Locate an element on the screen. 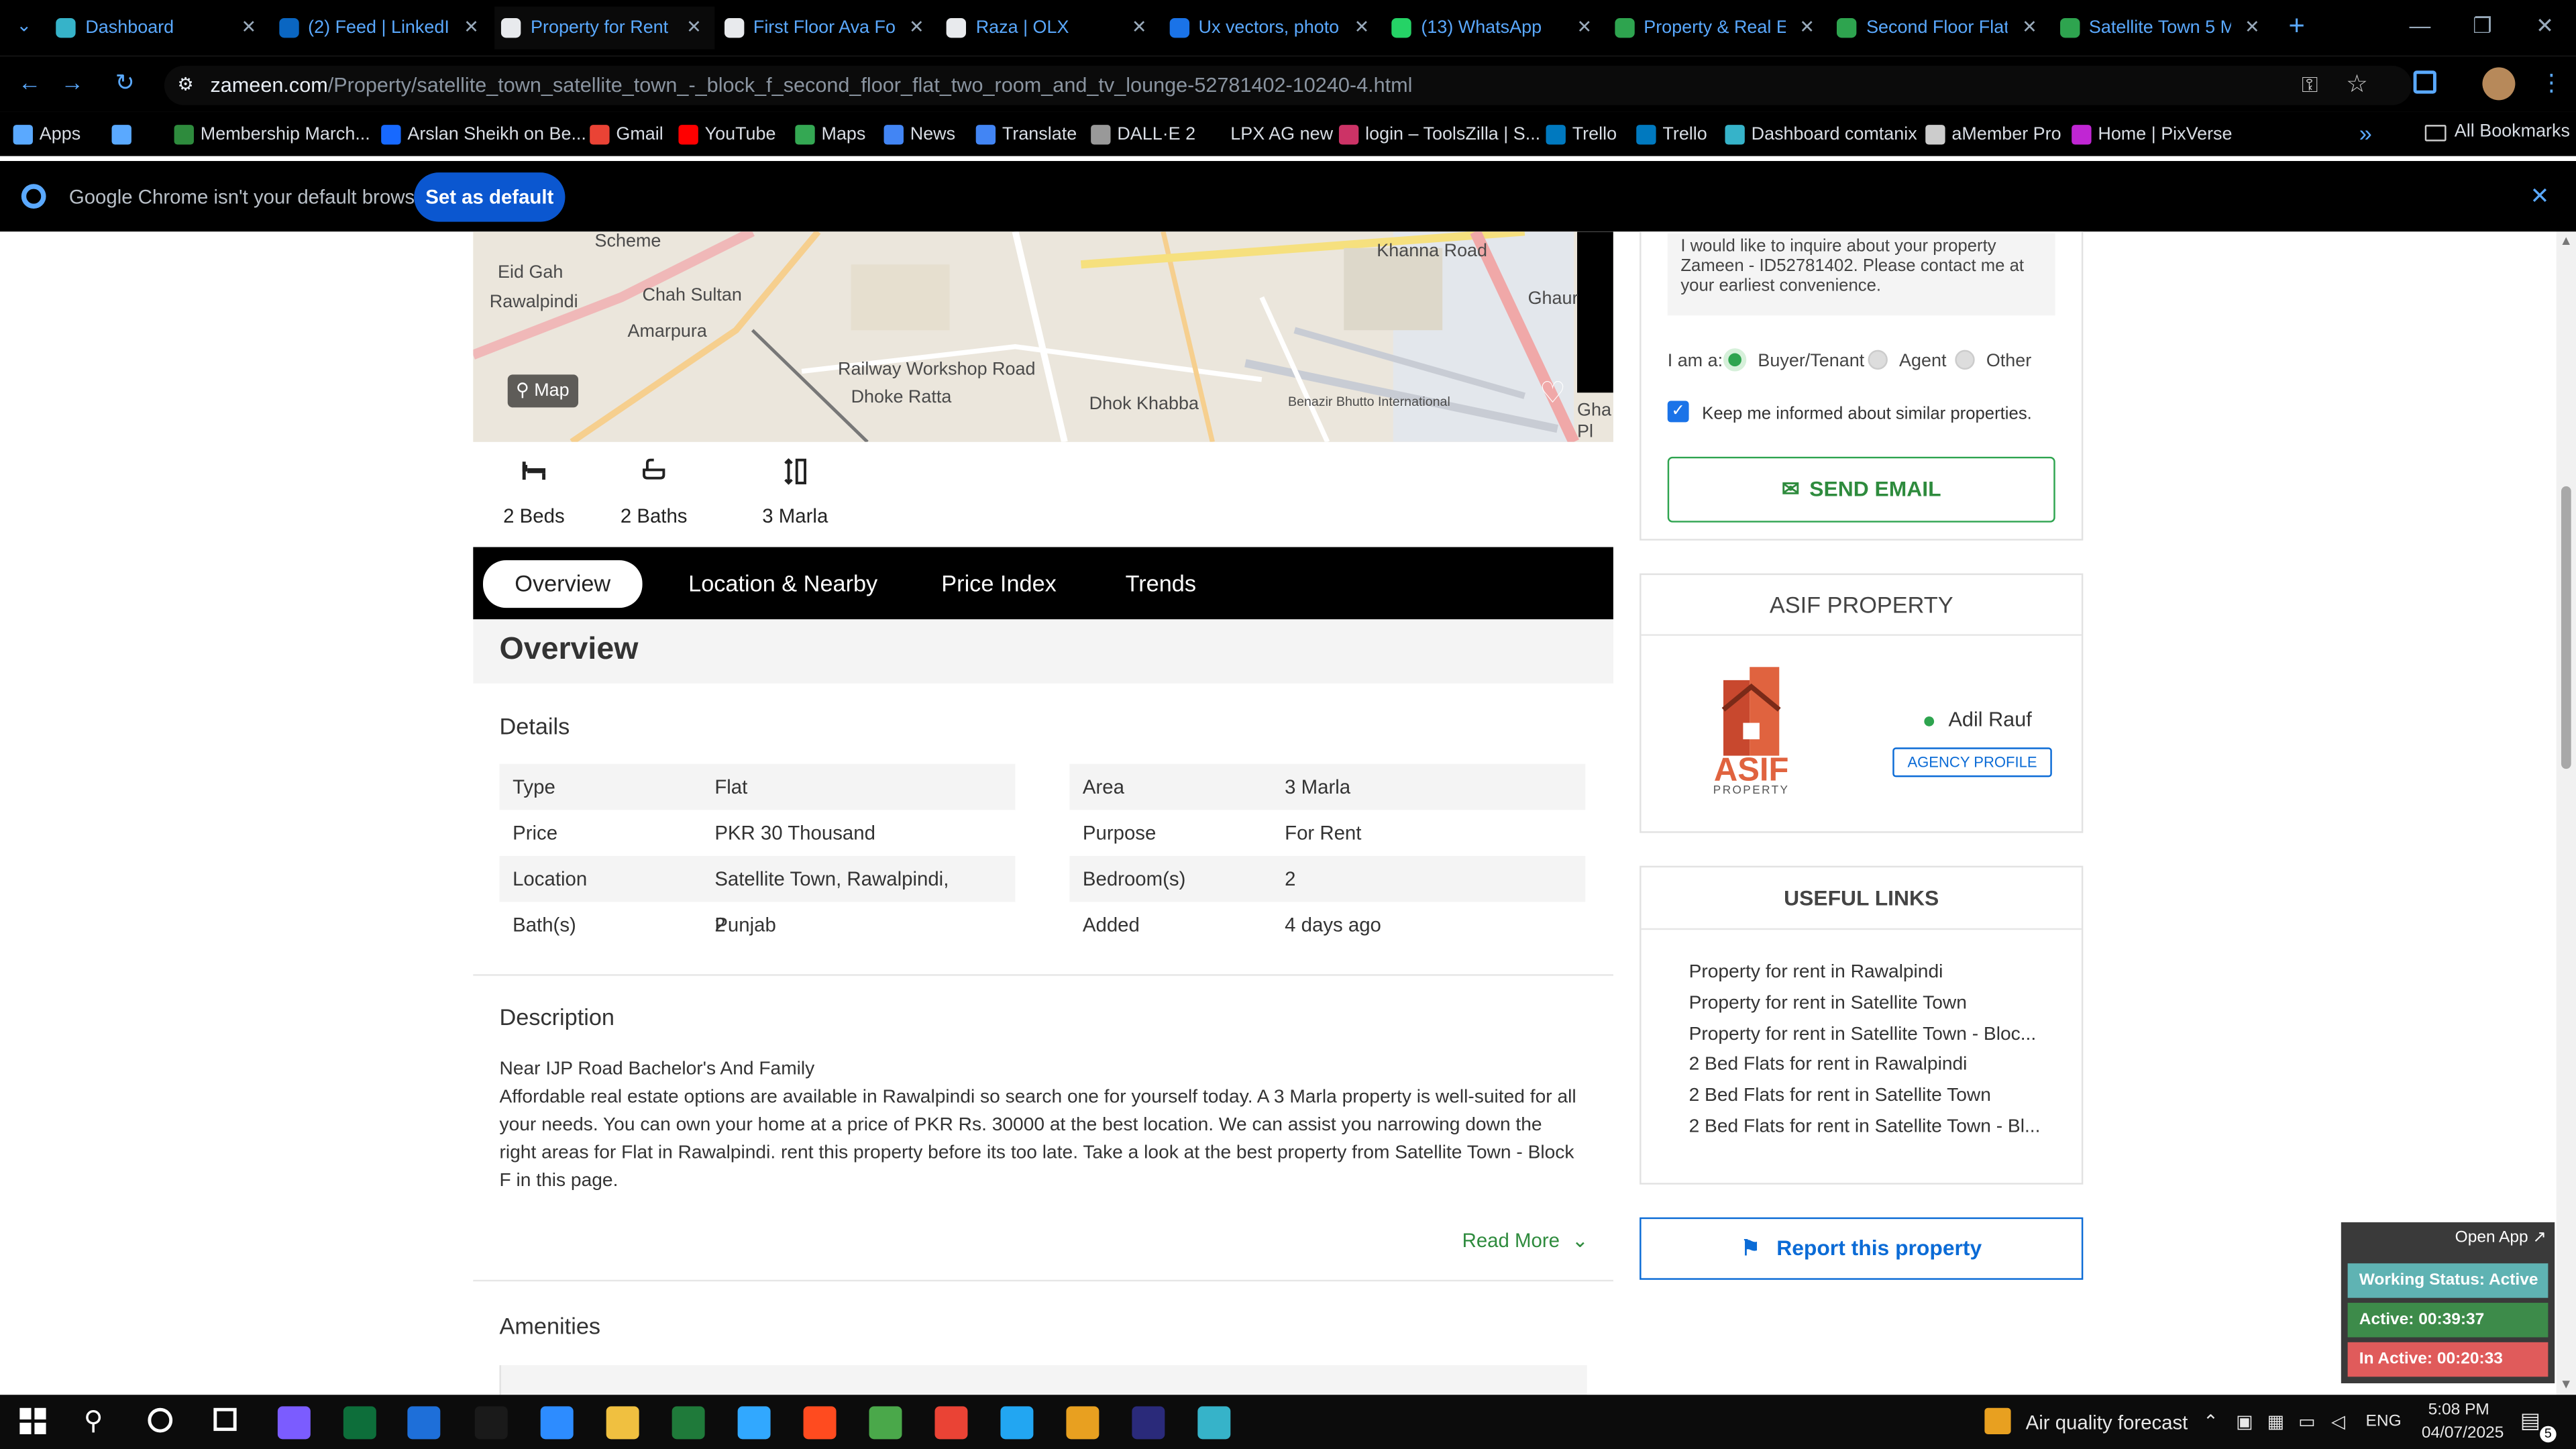 The width and height of the screenshot is (2576, 1449). bookmark-item is located at coordinates (124, 134).